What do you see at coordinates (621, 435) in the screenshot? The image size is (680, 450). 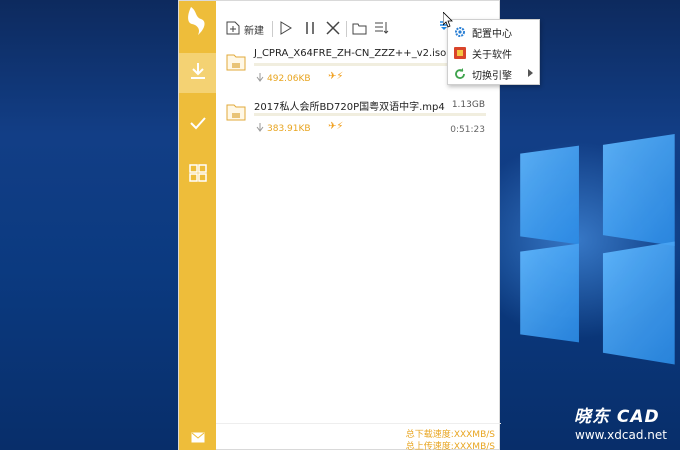 I see `watermark-url: www.xdcad.net` at bounding box center [621, 435].